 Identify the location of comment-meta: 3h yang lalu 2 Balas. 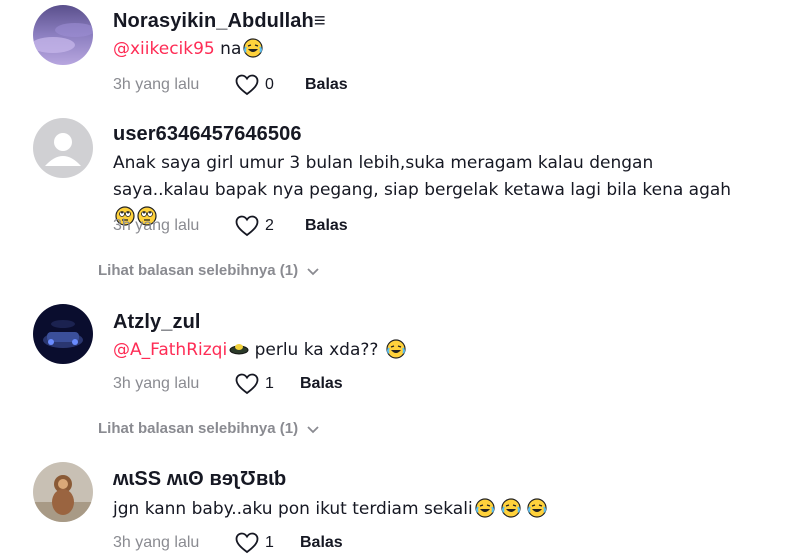
(230, 226).